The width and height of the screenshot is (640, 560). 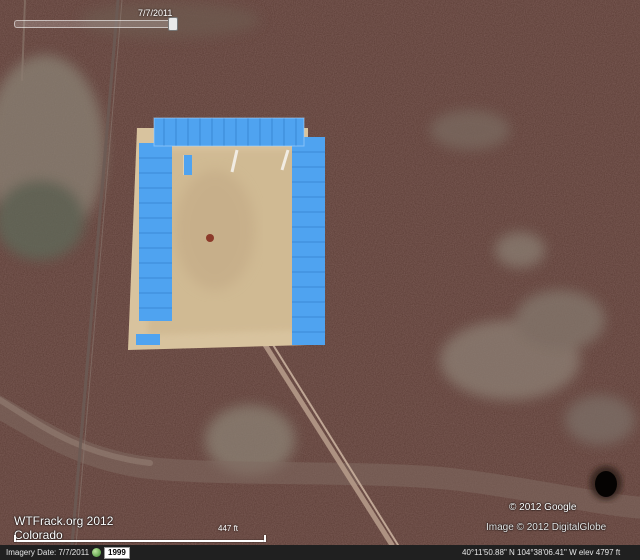 What do you see at coordinates (155, 13) in the screenshot?
I see `time-slider-date: 7/7/2011` at bounding box center [155, 13].